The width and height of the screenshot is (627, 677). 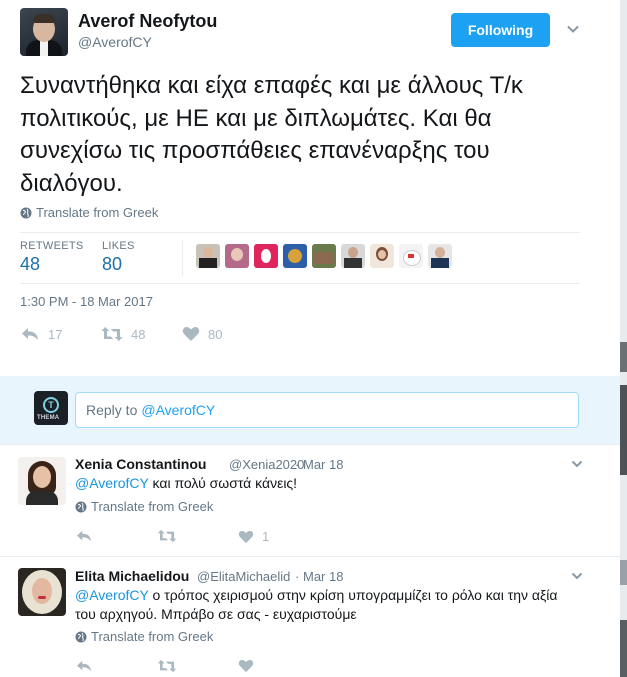 I want to click on liker-avatars, so click(x=324, y=256).